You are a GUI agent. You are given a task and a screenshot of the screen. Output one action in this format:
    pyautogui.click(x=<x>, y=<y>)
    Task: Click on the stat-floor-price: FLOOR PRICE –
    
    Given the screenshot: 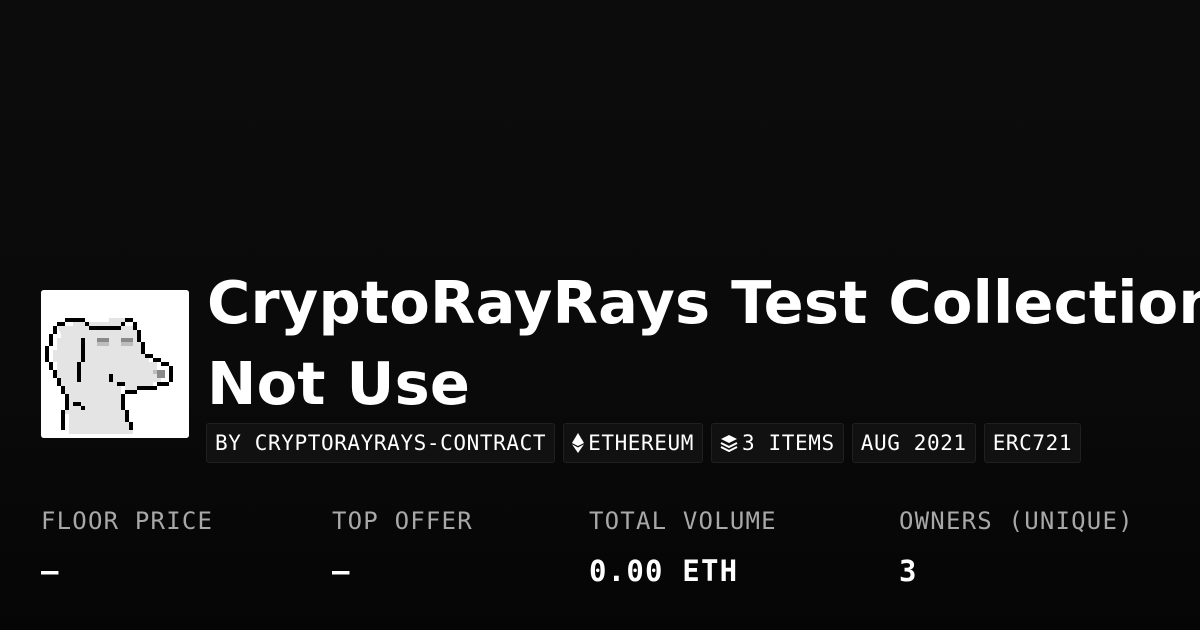 What is the action you would take?
    pyautogui.click(x=127, y=546)
    